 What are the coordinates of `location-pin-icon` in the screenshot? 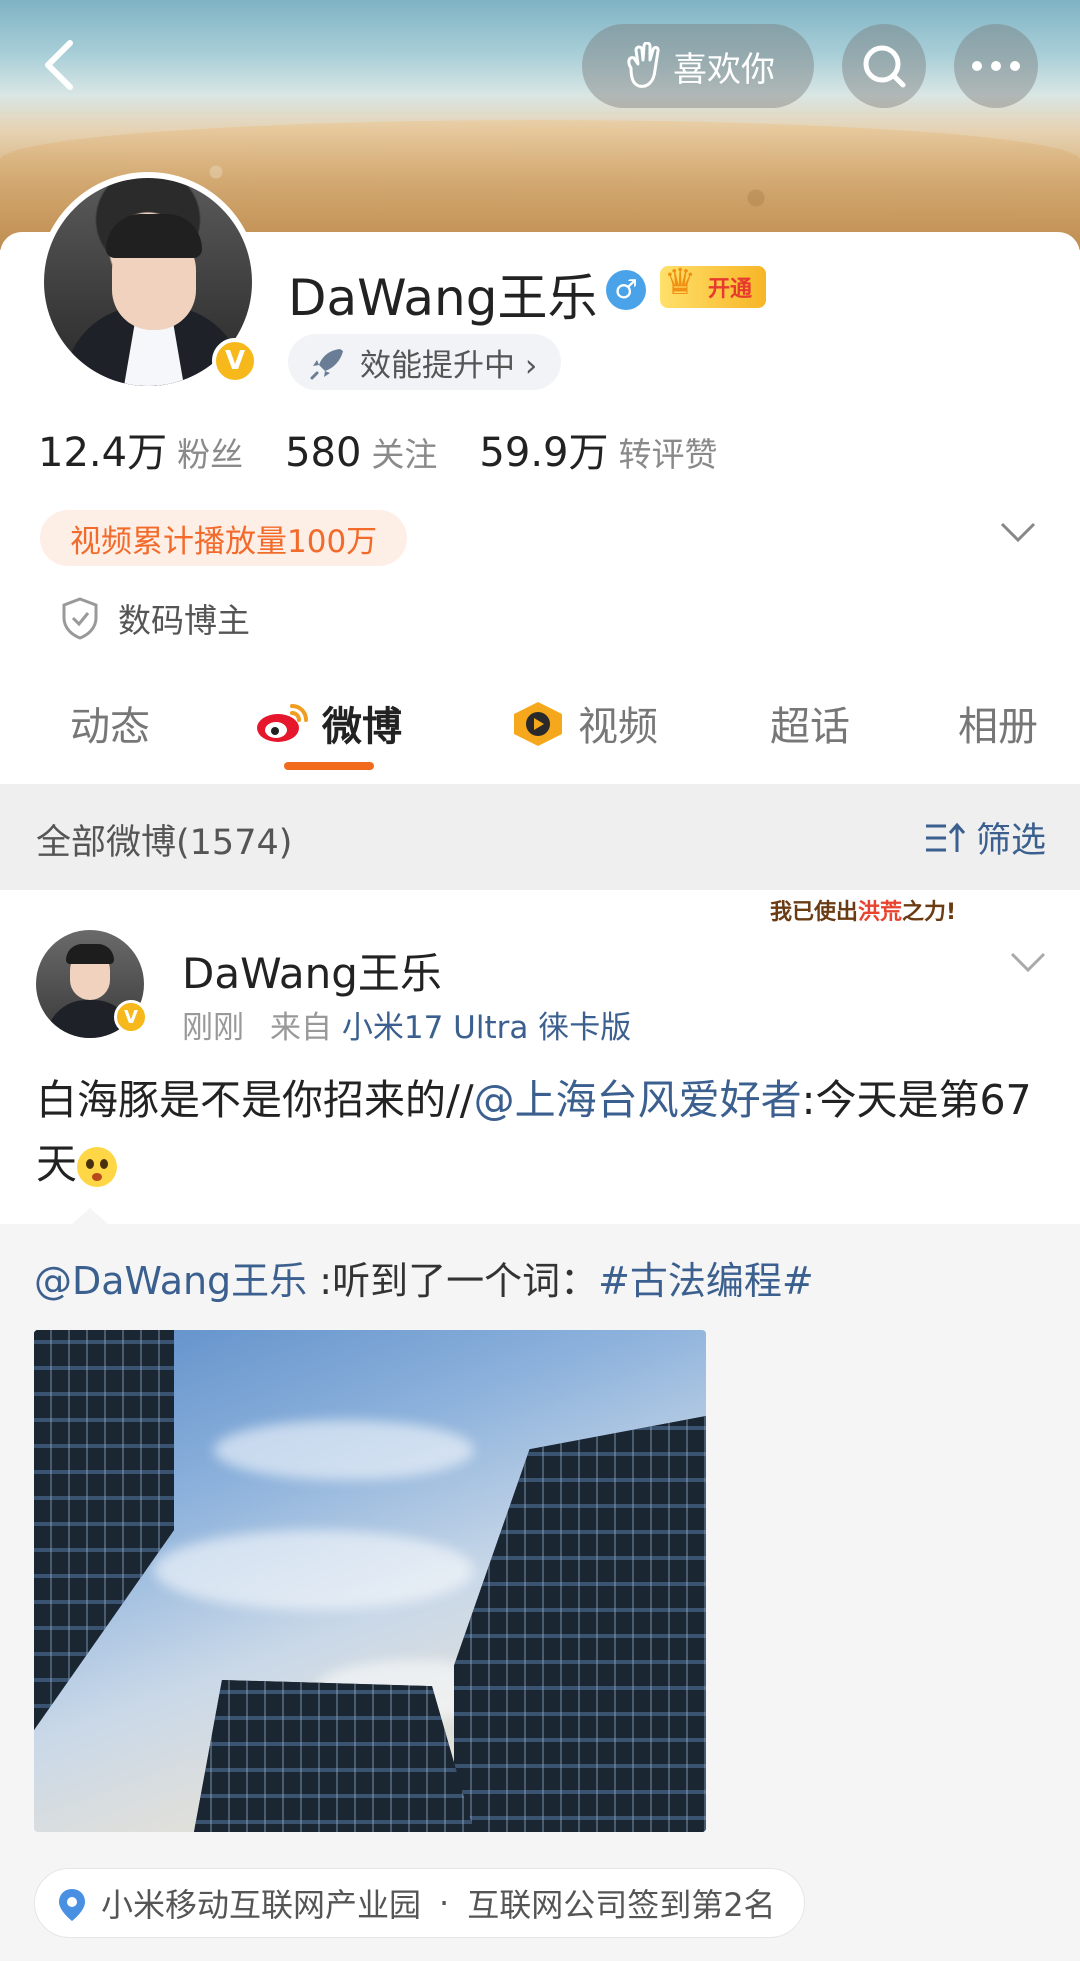 It's located at (72, 1905).